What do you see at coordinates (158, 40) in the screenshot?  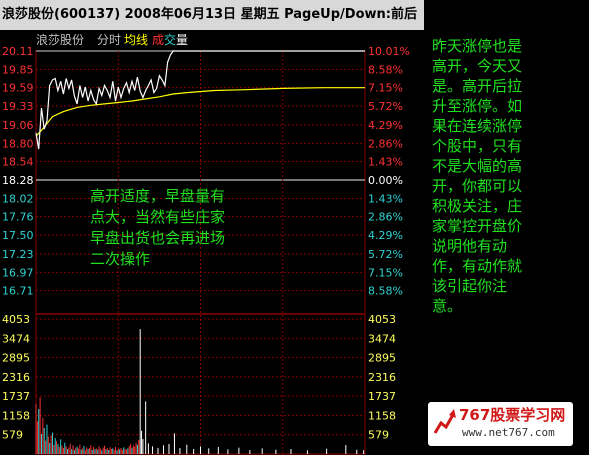 I see `legend-volume-cheng: 成` at bounding box center [158, 40].